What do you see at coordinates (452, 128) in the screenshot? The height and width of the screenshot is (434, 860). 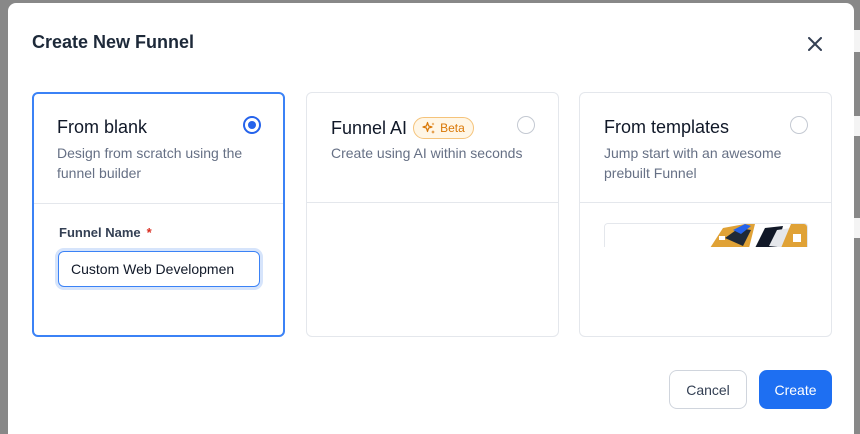 I see `beta-badge-label: Beta` at bounding box center [452, 128].